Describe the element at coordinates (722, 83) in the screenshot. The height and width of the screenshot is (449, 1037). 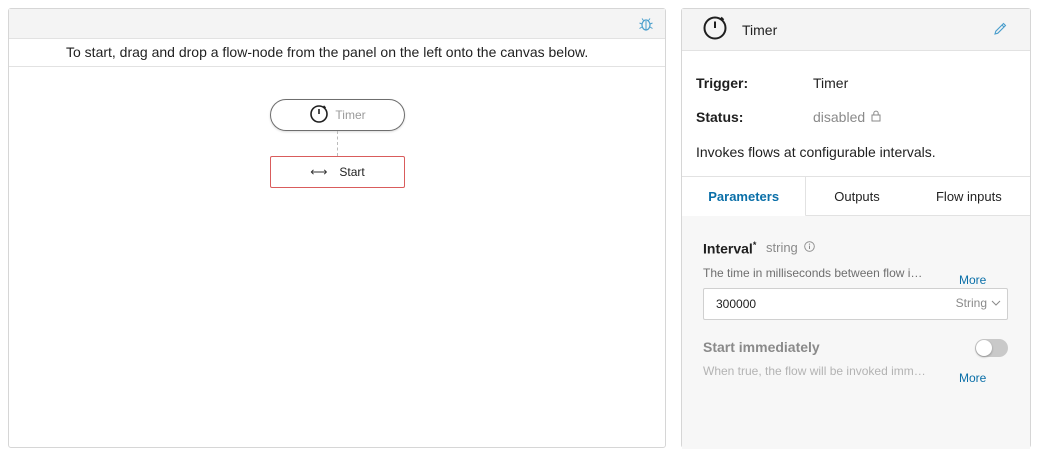
I see `trigger-label: Trigger:` at that location.